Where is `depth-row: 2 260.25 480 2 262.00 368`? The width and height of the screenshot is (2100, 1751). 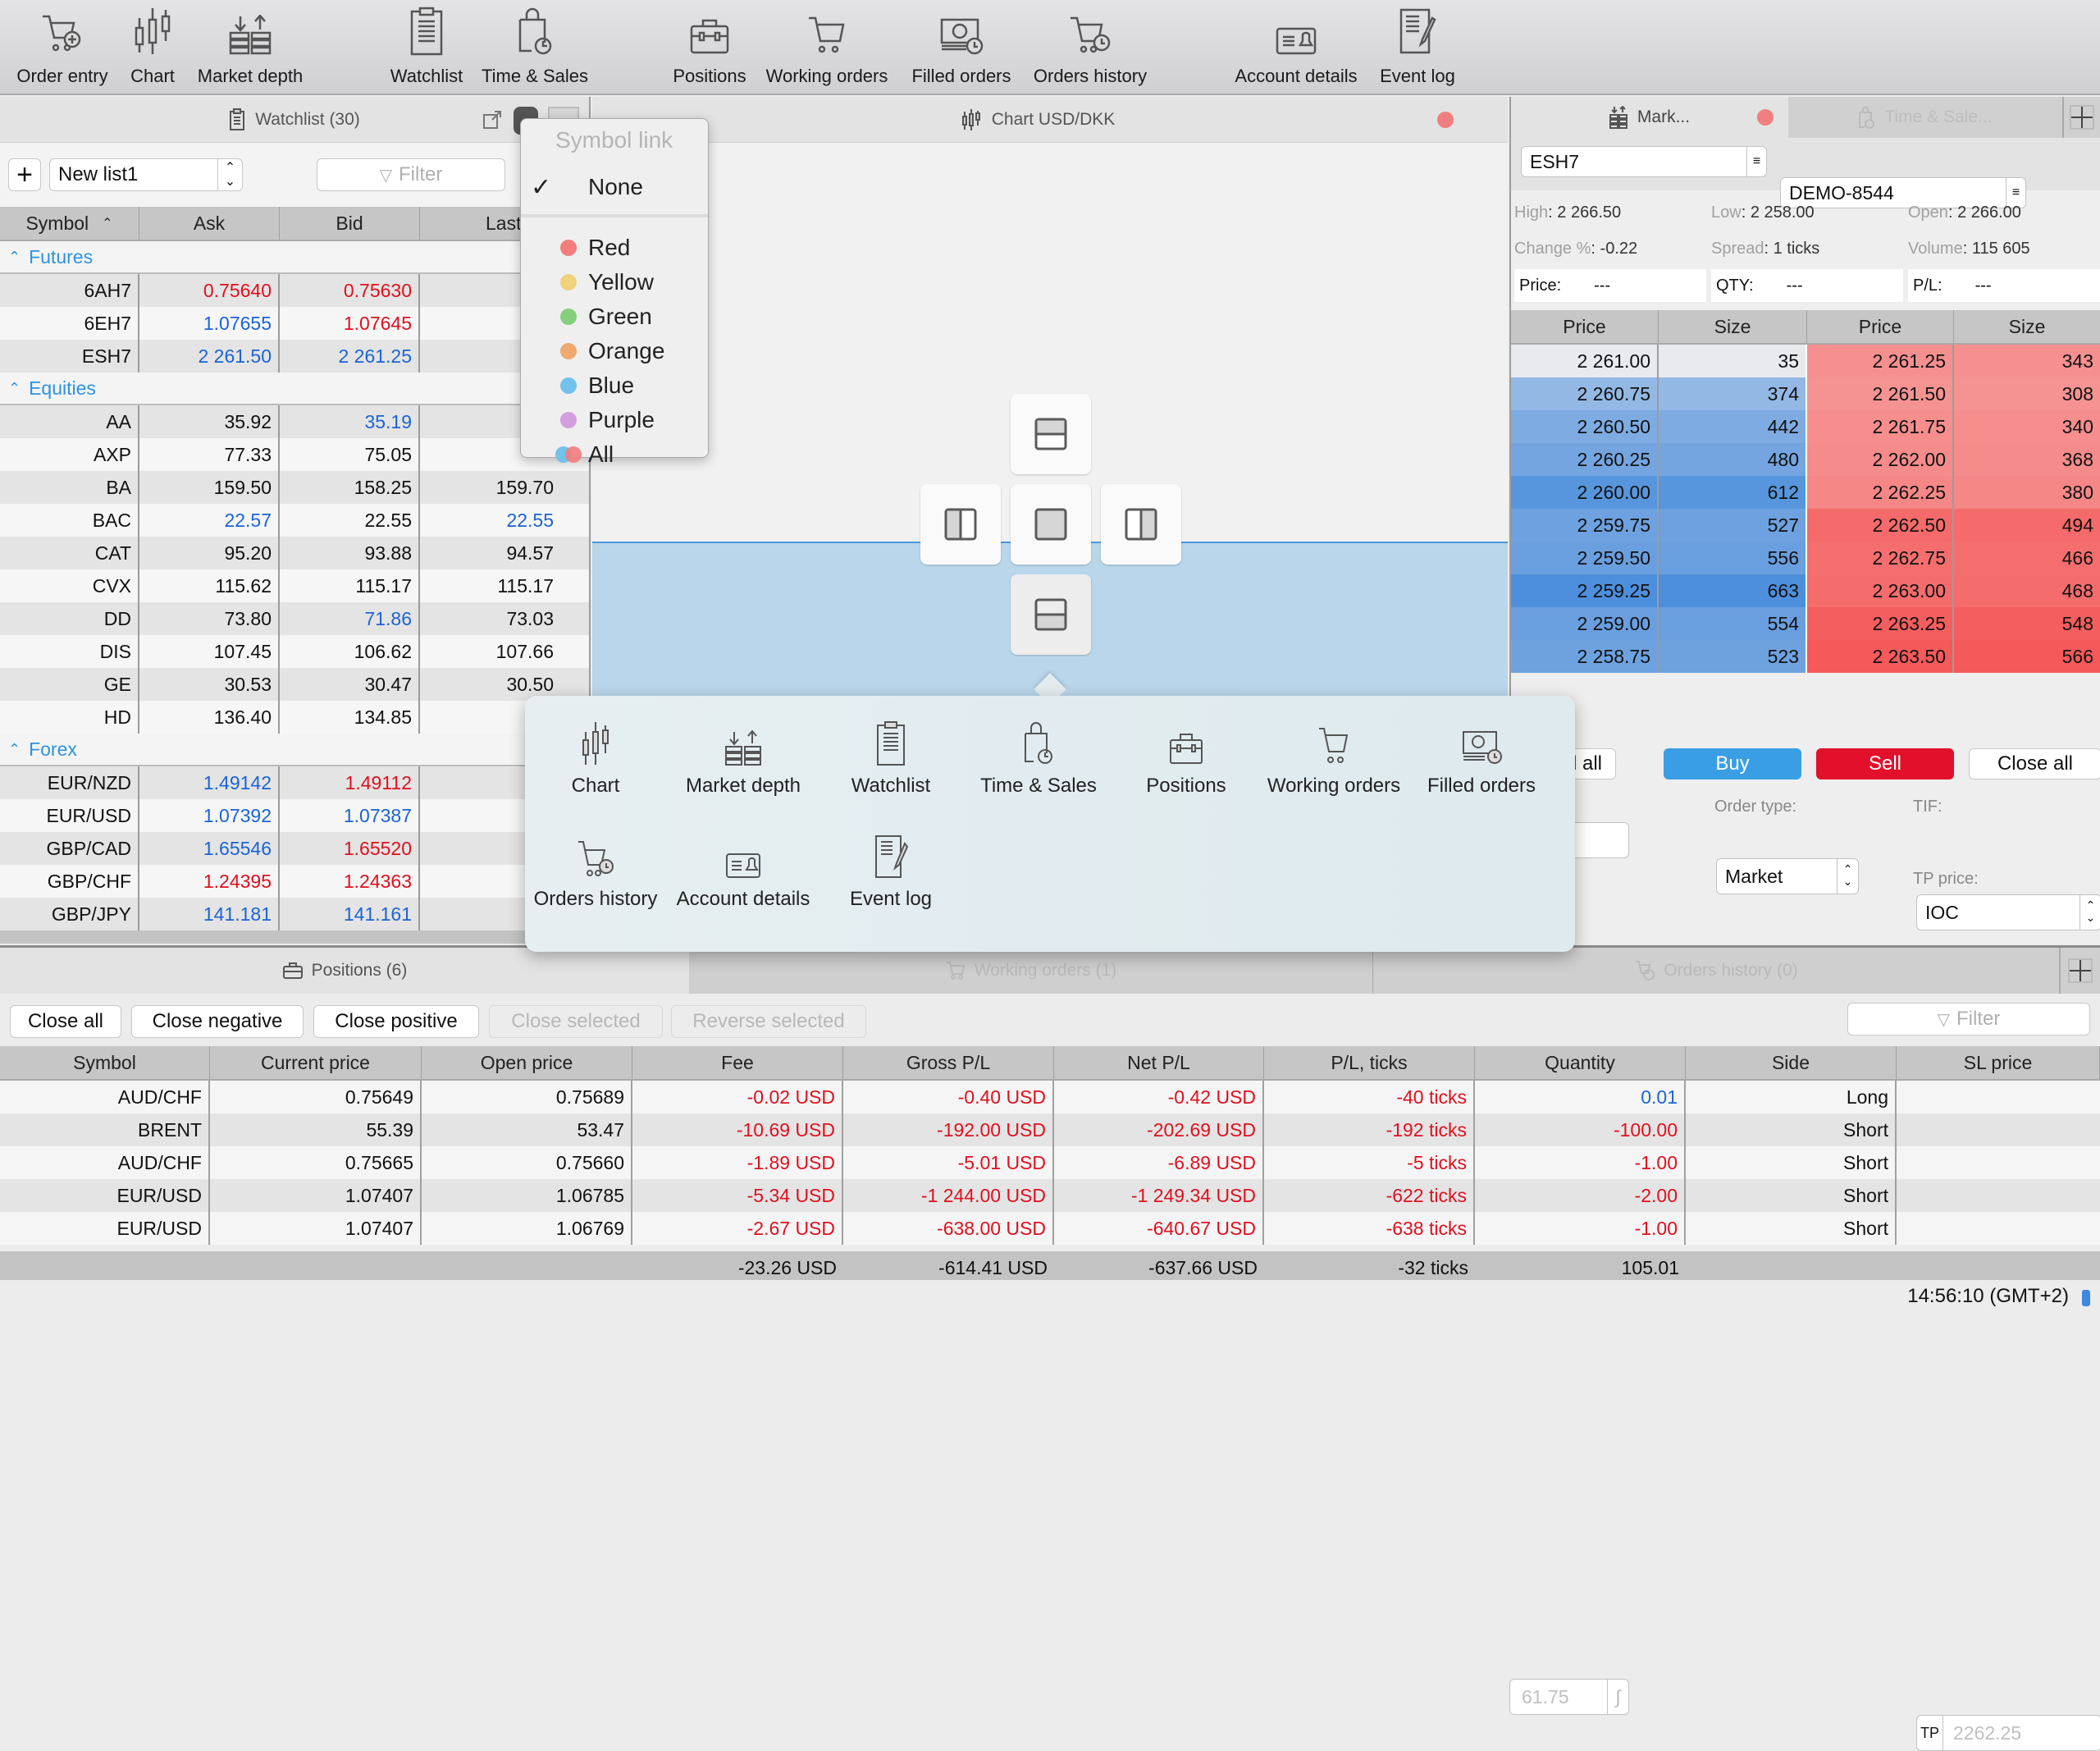 depth-row: 2 260.25 480 2 262.00 368 is located at coordinates (1805, 459).